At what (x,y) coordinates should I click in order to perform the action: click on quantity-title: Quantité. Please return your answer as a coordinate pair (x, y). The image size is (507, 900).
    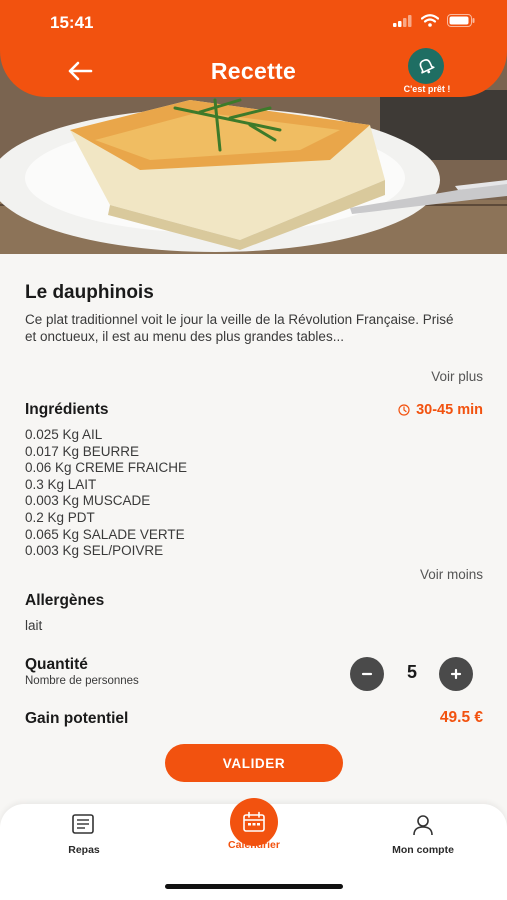
    Looking at the image, I should click on (56, 664).